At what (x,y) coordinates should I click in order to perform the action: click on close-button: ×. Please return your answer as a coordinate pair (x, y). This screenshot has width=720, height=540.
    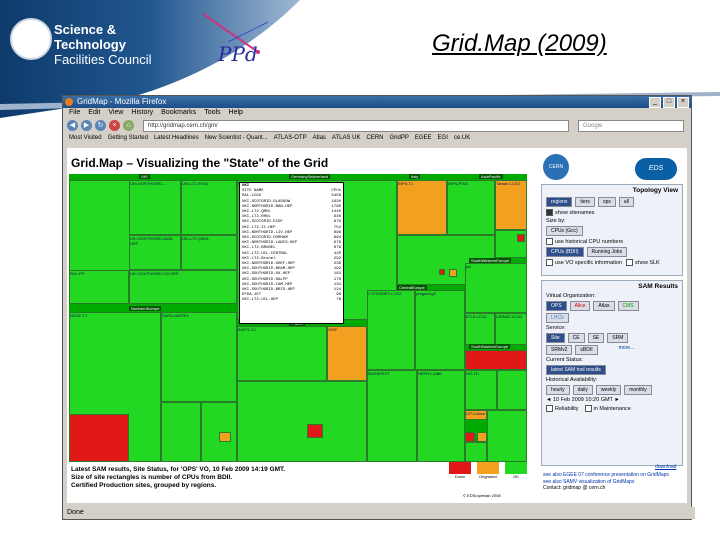
    Looking at the image, I should click on (683, 102).